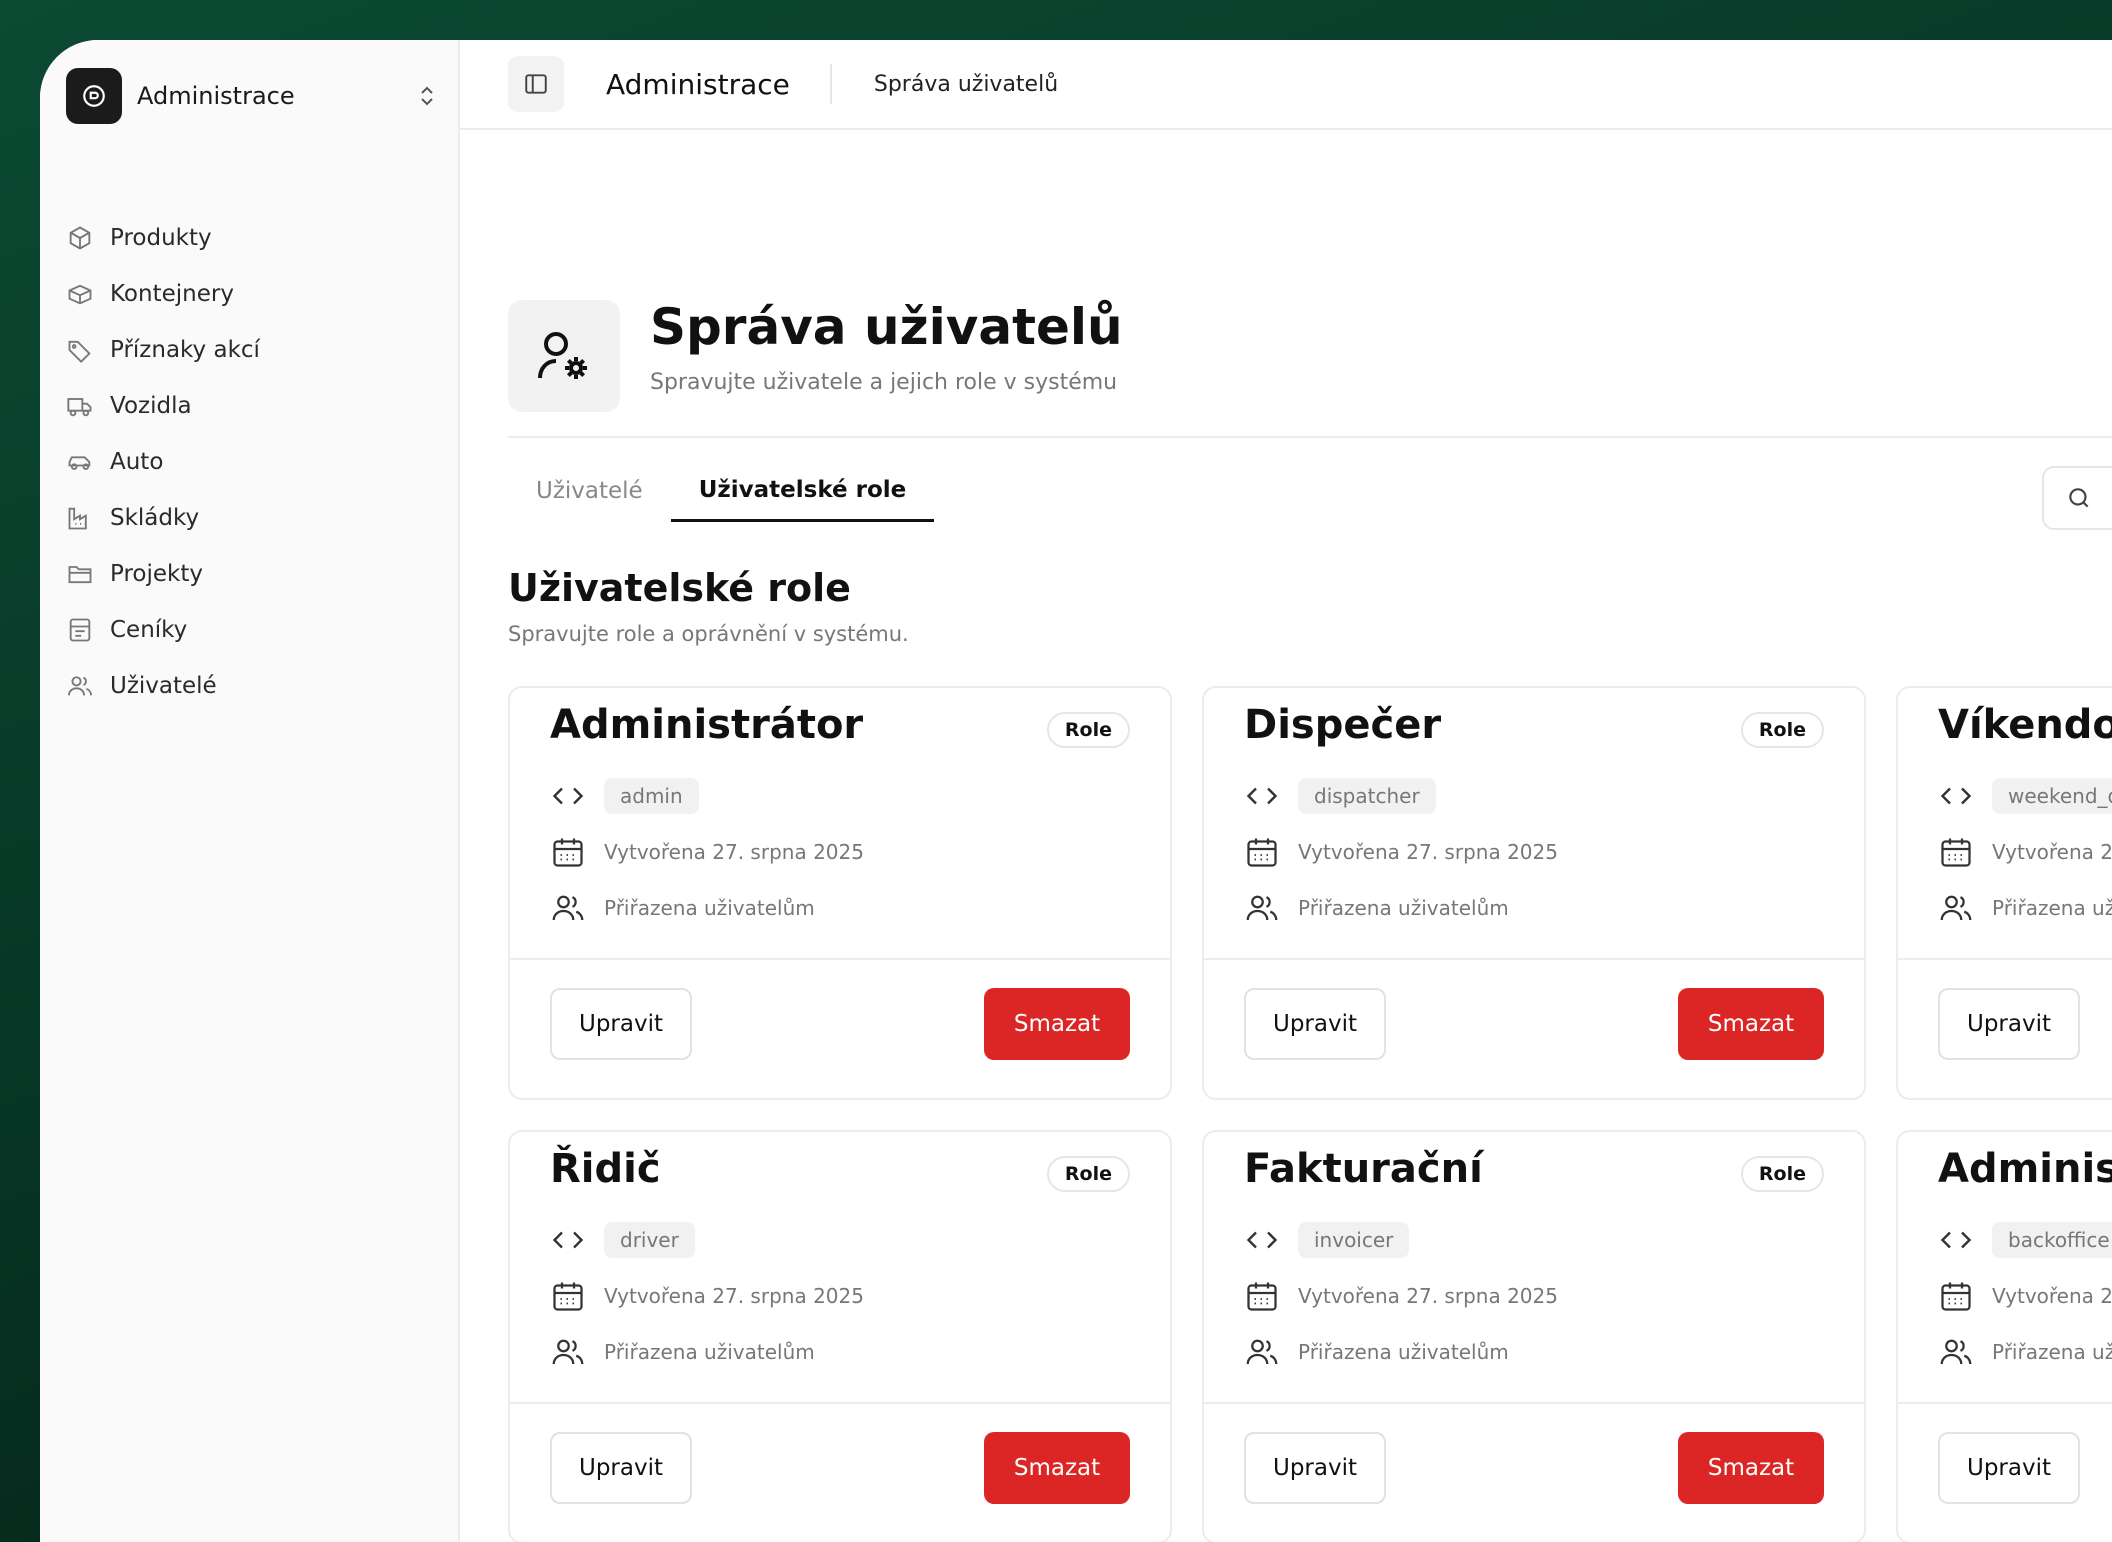 Image resolution: width=2112 pixels, height=1542 pixels. What do you see at coordinates (161, 238) in the screenshot?
I see `sidebar-item-label: Produkty` at bounding box center [161, 238].